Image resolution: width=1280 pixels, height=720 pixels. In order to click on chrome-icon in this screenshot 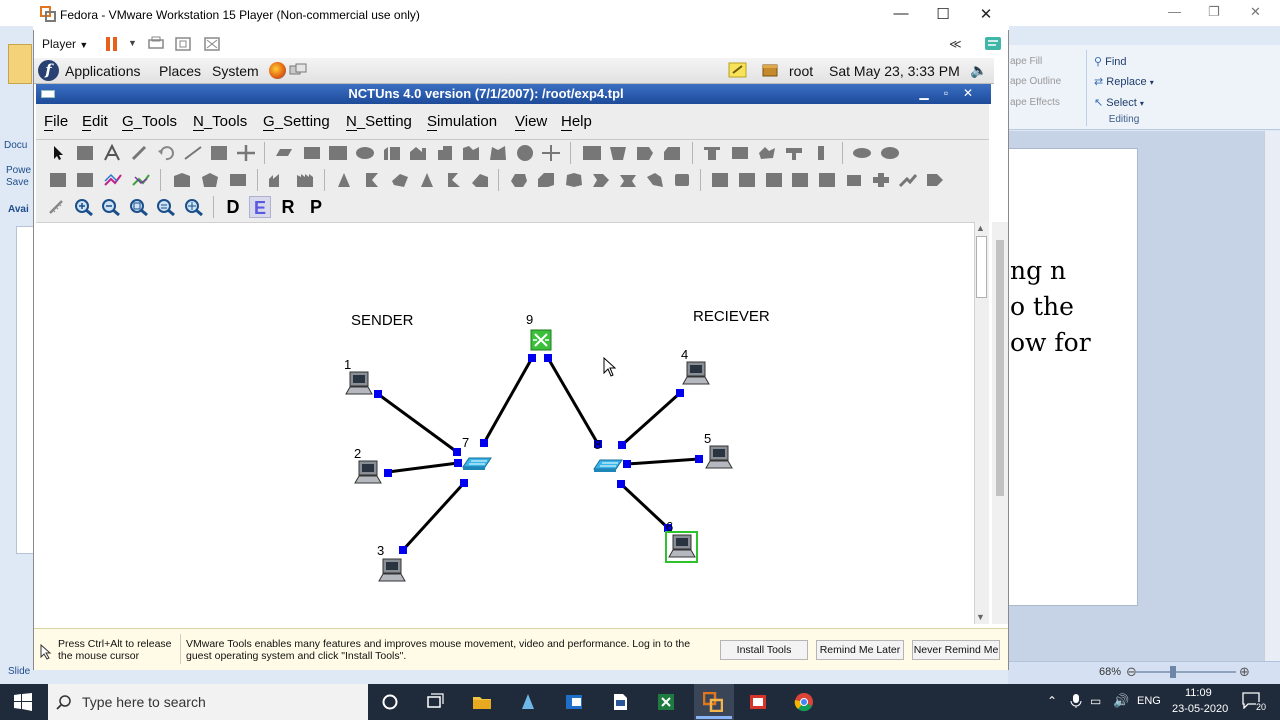, I will do `click(804, 702)`.